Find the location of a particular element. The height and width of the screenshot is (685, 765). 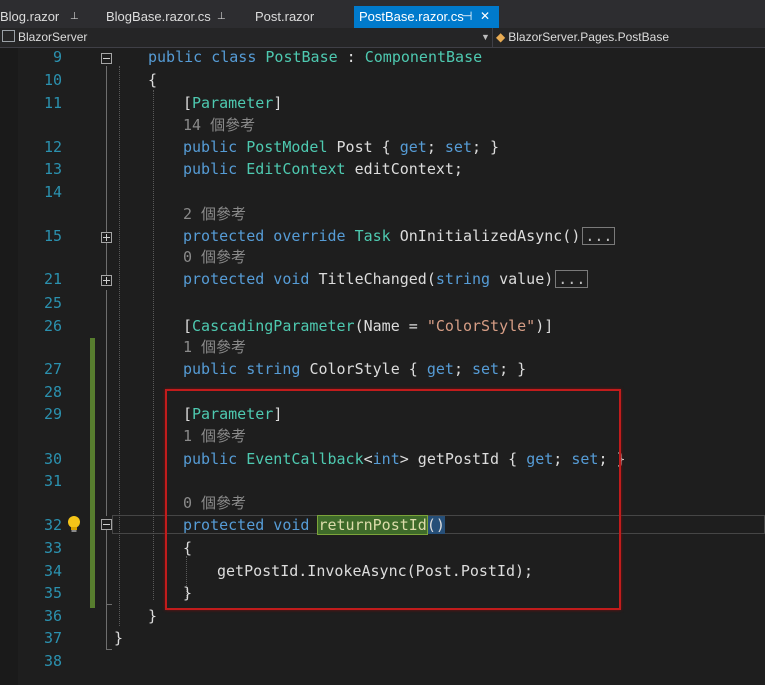

keyword: public string is located at coordinates (246, 369).